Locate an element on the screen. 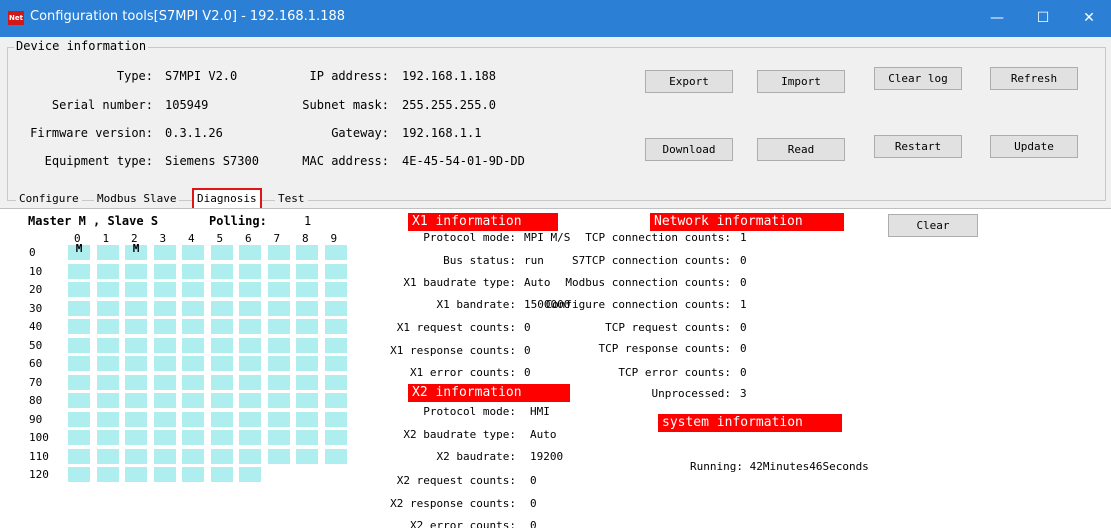 Image resolution: width=1111 pixels, height=528 pixels. tab-configure: Configure is located at coordinates (49, 199).